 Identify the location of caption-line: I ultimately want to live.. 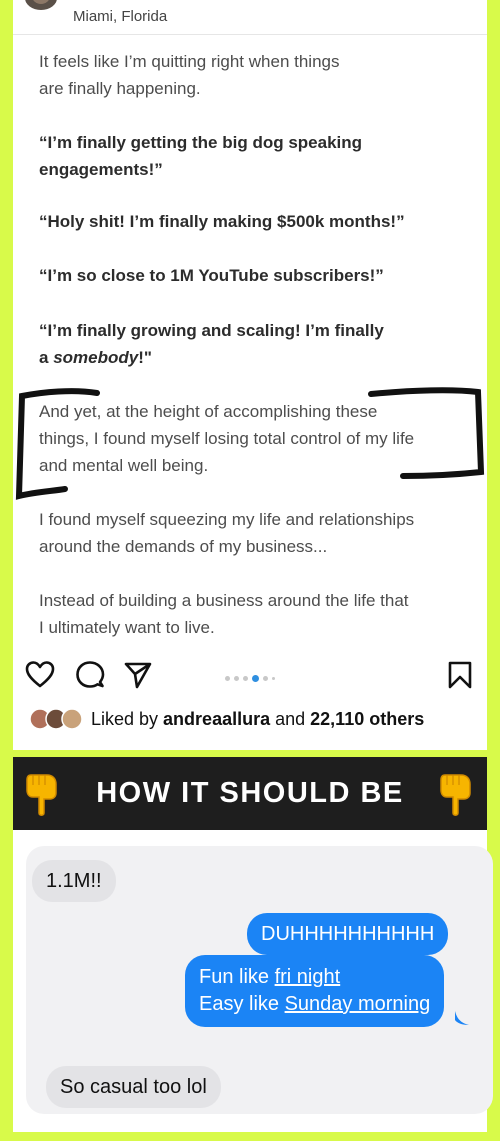
(127, 627).